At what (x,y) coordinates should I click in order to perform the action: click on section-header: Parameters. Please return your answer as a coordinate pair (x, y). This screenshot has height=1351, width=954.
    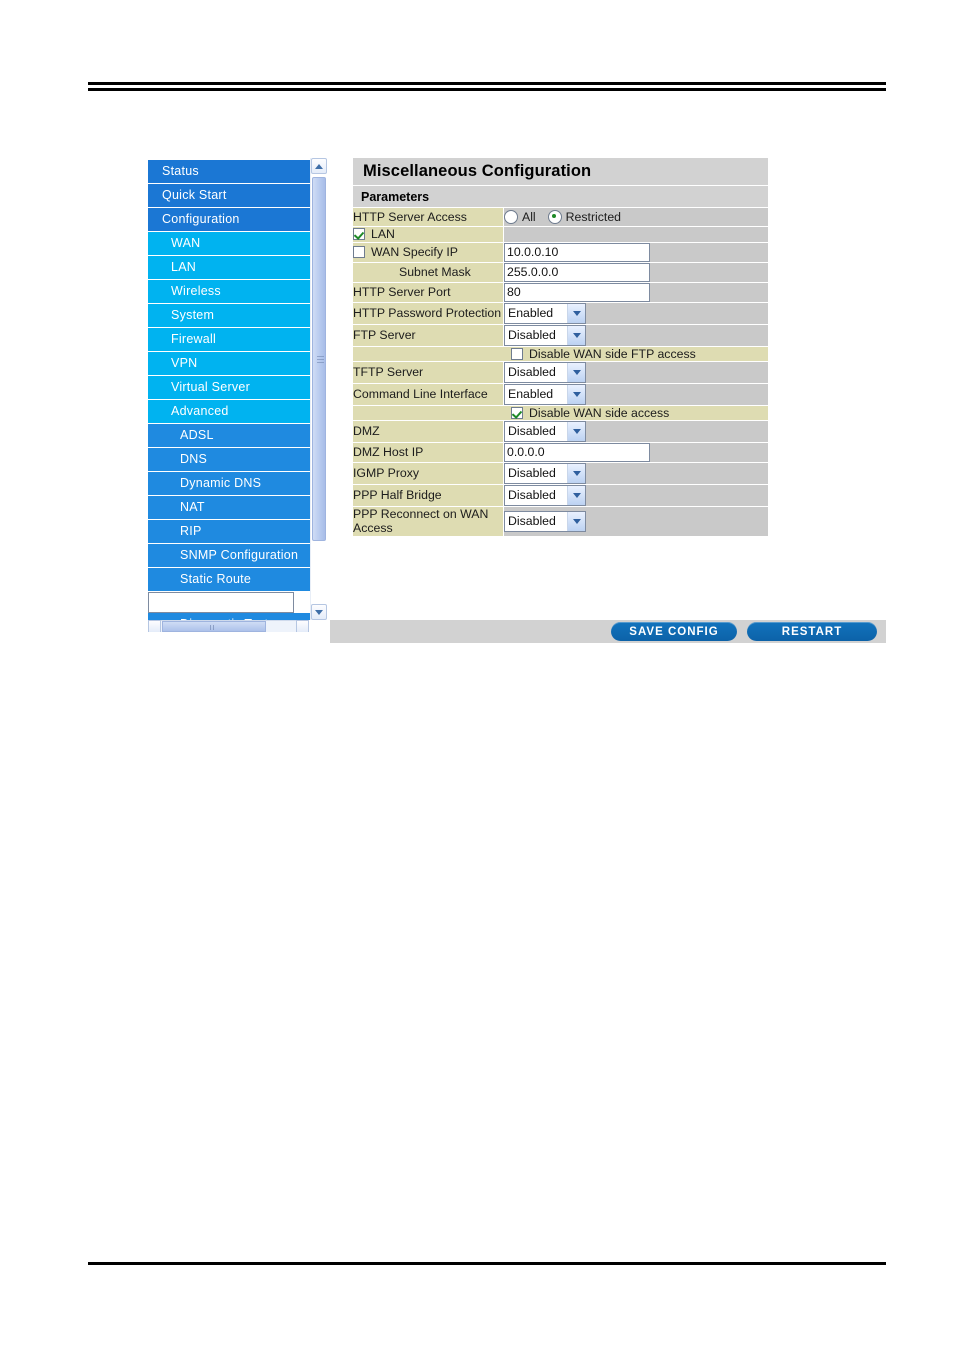
    Looking at the image, I should click on (560, 197).